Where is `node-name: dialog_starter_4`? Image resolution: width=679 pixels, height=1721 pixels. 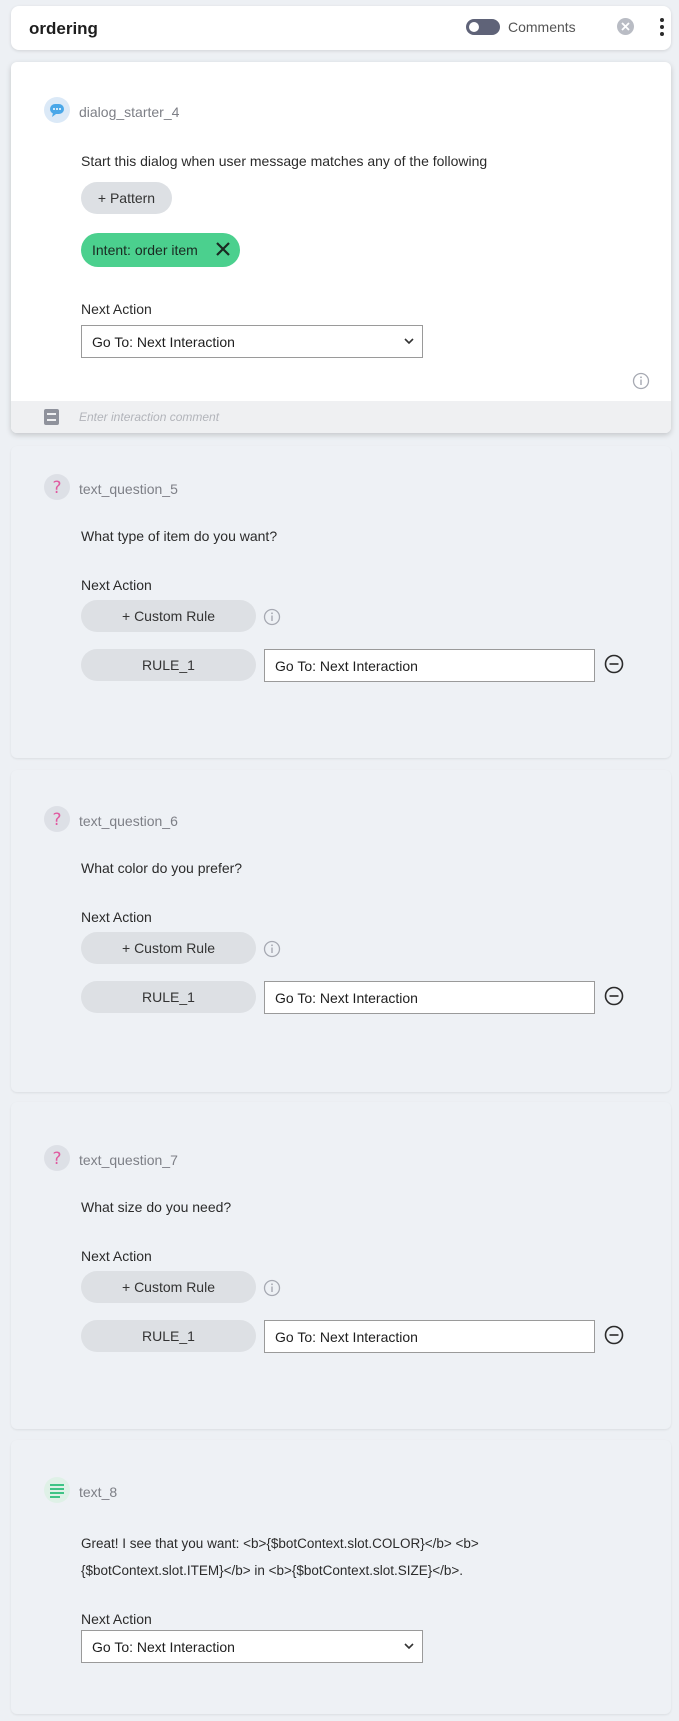 node-name: dialog_starter_4 is located at coordinates (129, 112).